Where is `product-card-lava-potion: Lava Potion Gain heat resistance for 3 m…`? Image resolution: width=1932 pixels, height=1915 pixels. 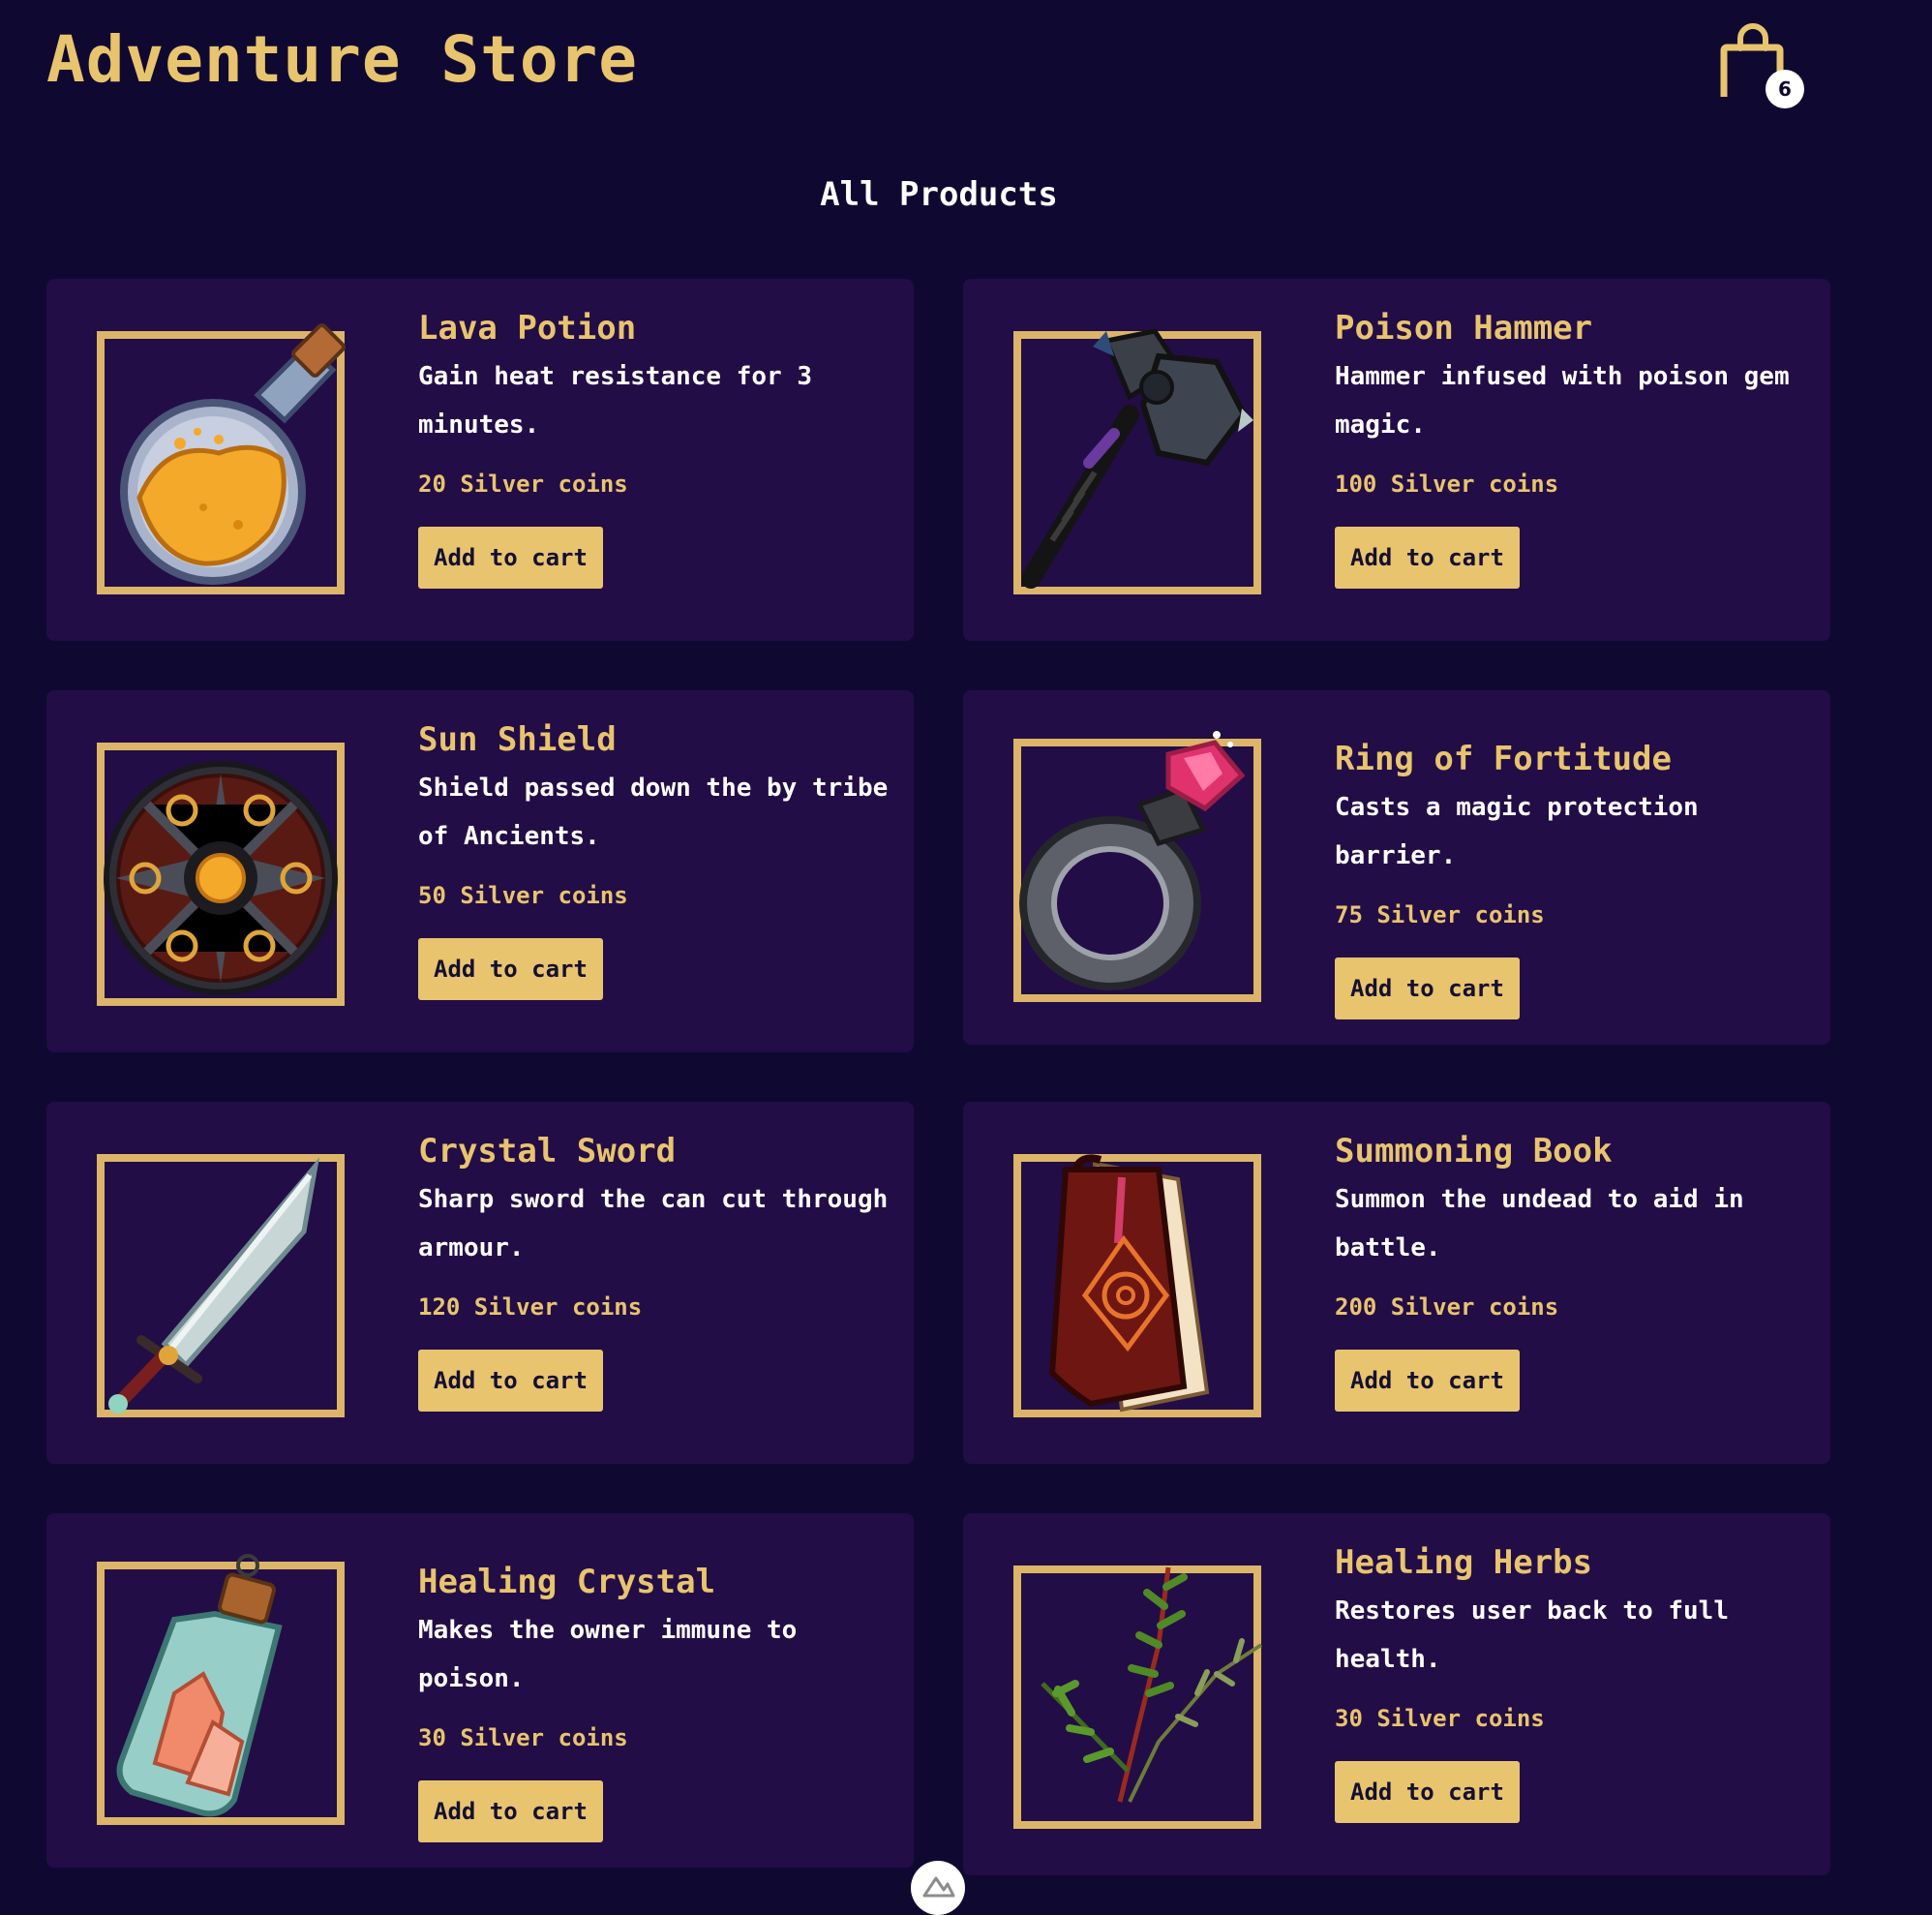
product-card-lava-potion: Lava Potion Gain heat resistance for 3 m… is located at coordinates (480, 460).